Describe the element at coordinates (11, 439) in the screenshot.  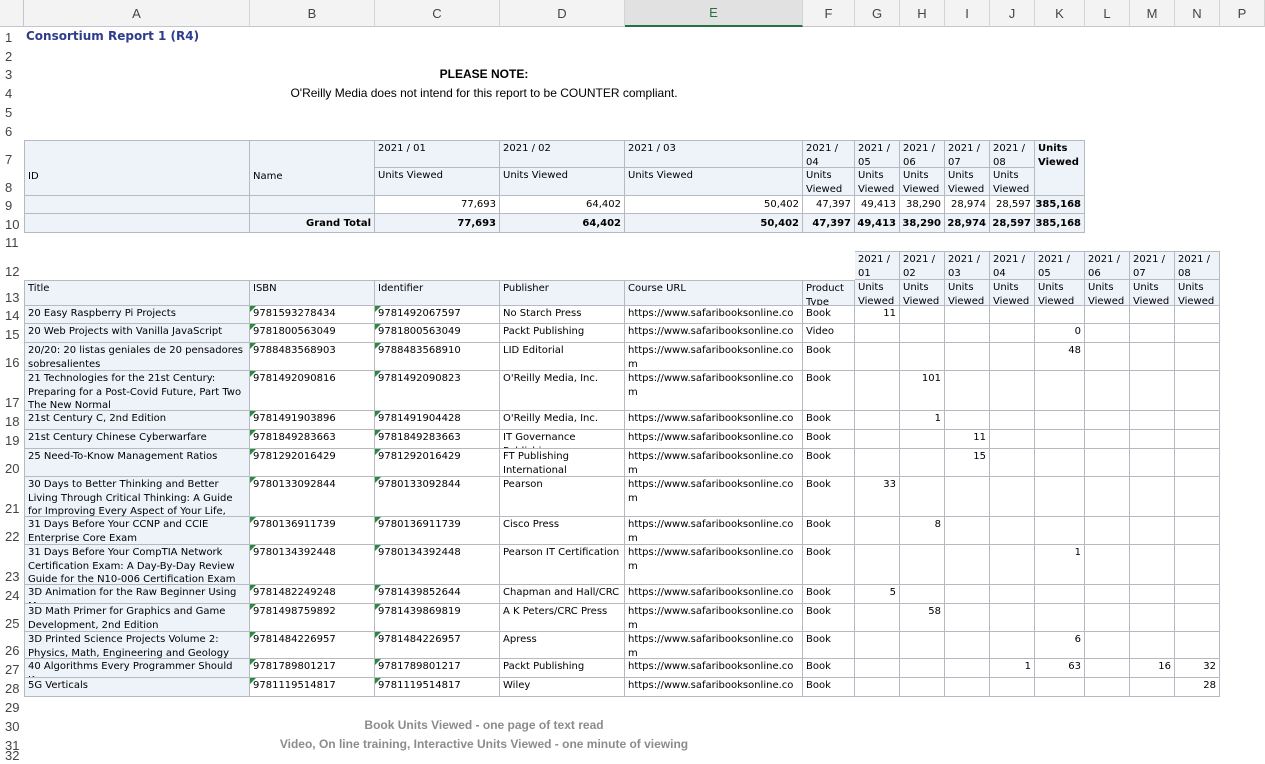
I see `row-header-19: 19` at that location.